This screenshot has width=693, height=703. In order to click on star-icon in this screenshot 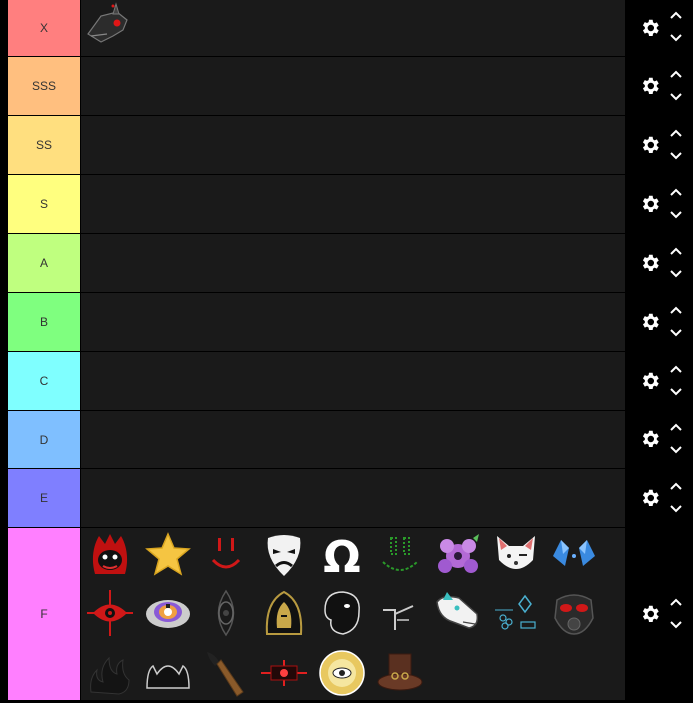, I will do `click(168, 555)`.